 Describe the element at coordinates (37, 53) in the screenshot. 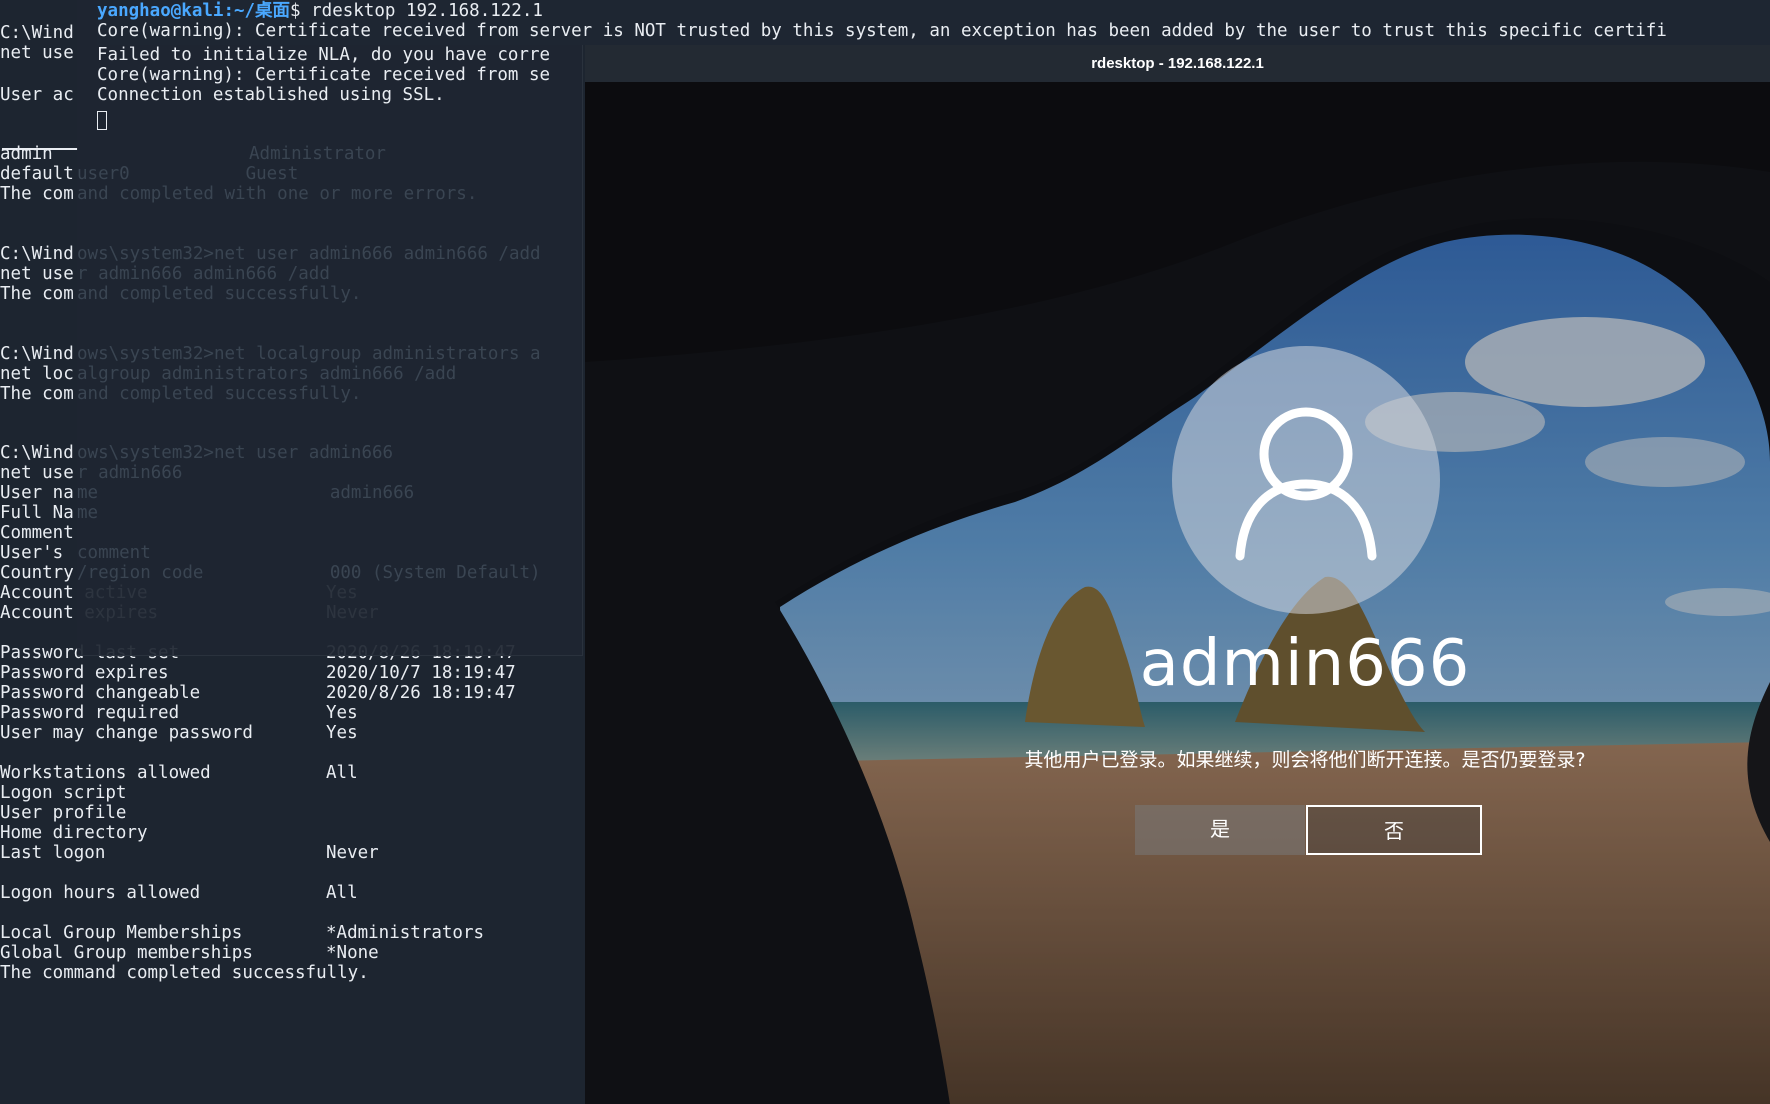

I see `term-line: net use` at that location.